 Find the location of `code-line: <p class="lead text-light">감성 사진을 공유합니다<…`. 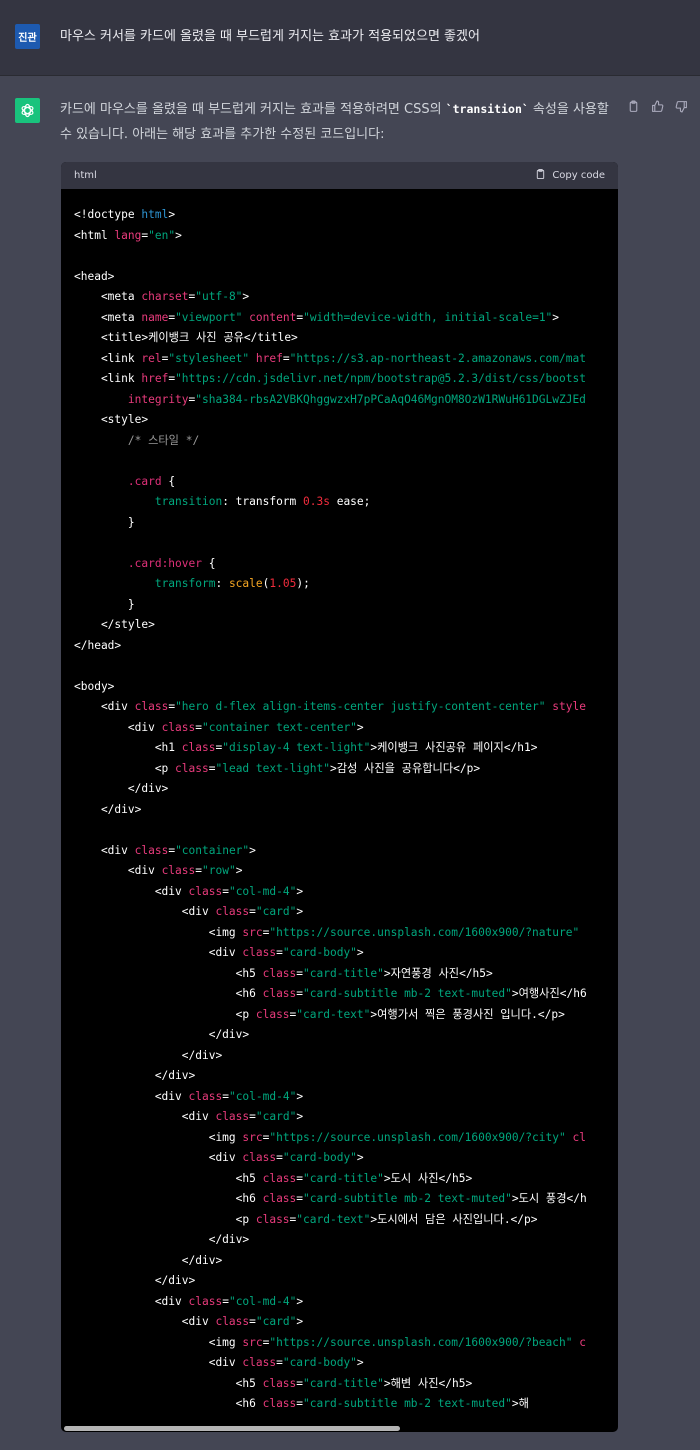

code-line: <p class="lead text-light">감성 사진을 공유합니다<… is located at coordinates (346, 769).